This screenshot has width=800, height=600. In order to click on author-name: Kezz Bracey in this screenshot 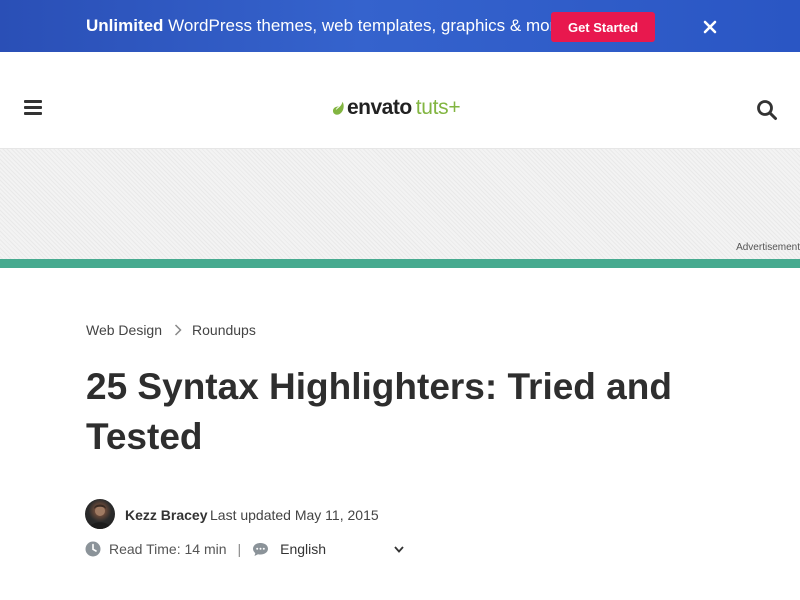, I will do `click(166, 515)`.